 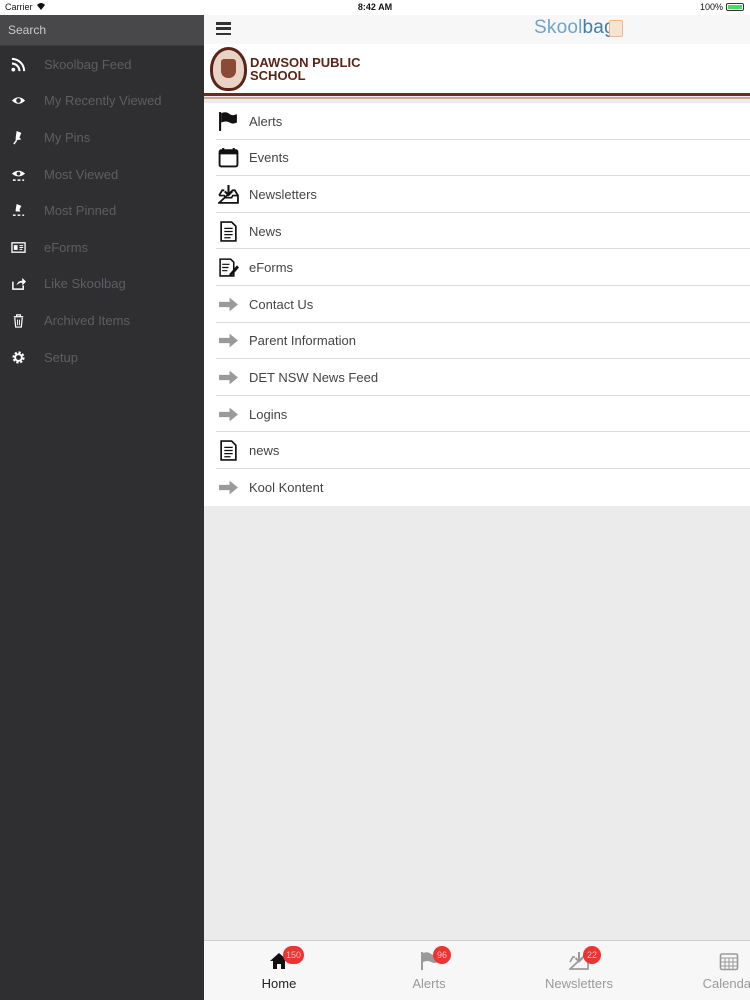 I want to click on trash-icon, so click(x=22, y=320).